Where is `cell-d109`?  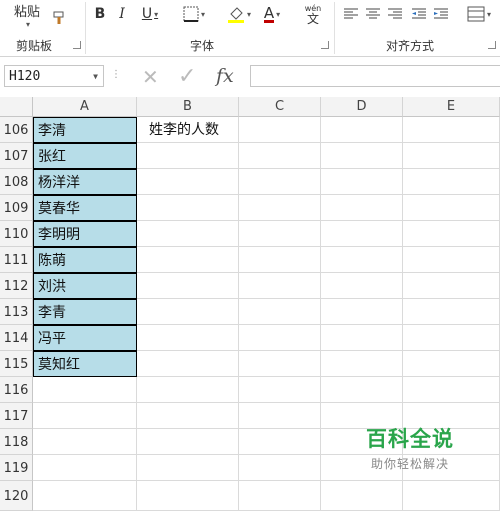 cell-d109 is located at coordinates (362, 208).